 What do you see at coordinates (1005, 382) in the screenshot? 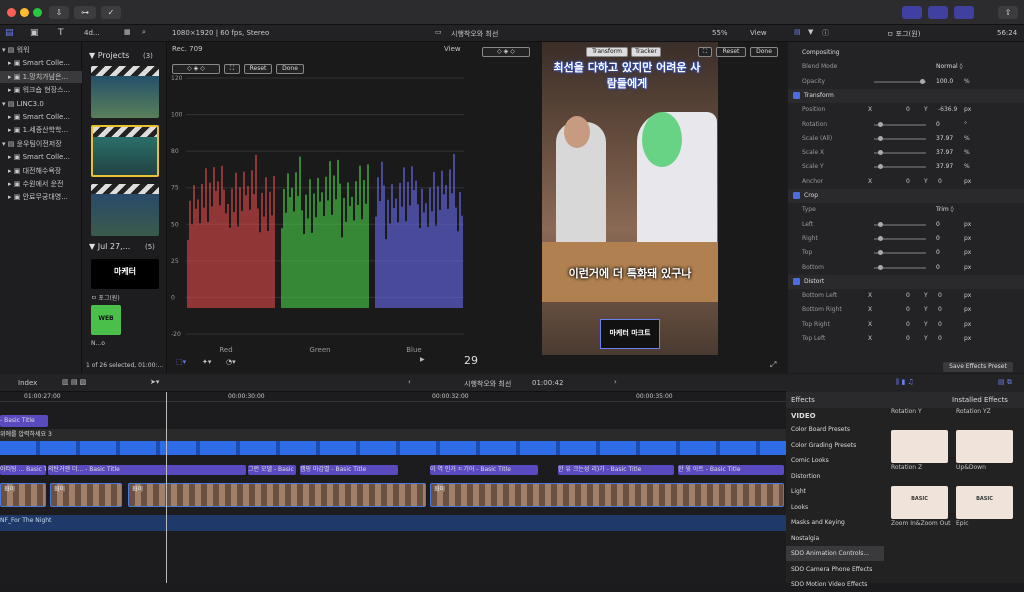
I see `effects-browser-icon: ▤ ⧉` at bounding box center [1005, 382].